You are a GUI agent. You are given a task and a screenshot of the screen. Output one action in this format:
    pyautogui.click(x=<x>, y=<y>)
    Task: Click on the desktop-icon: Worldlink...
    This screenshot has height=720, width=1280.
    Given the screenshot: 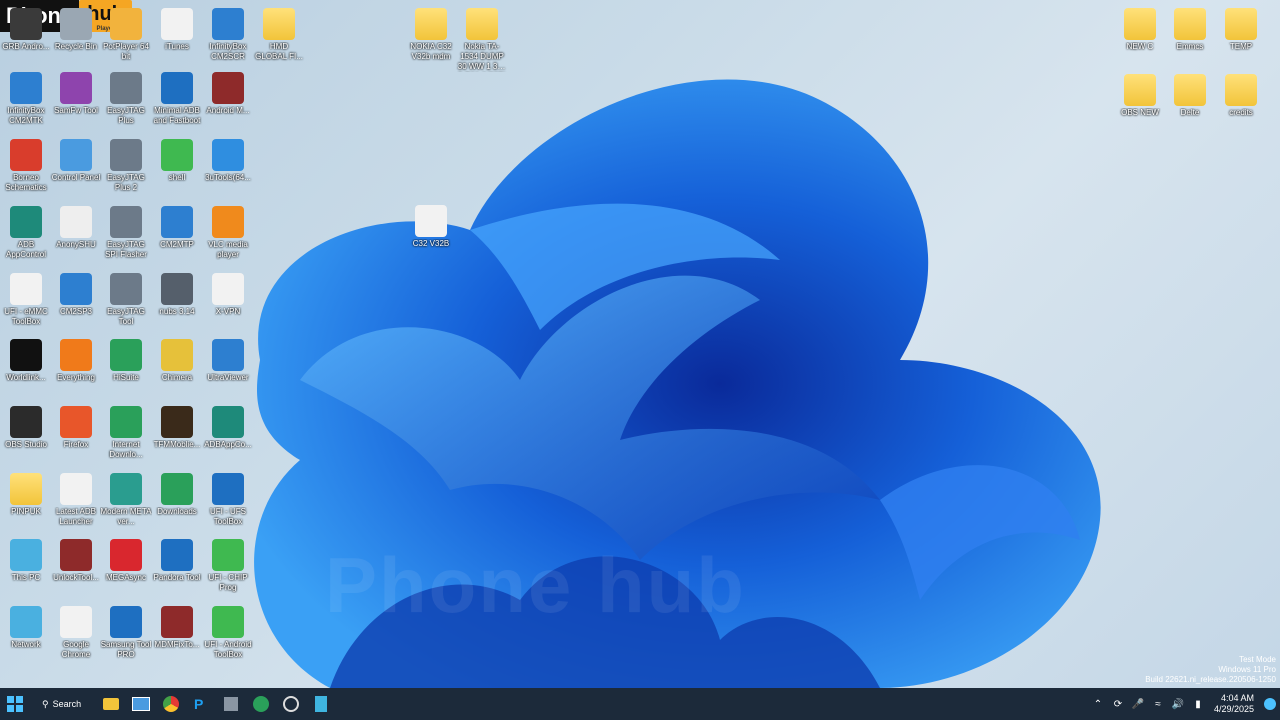 What is the action you would take?
    pyautogui.click(x=26, y=361)
    